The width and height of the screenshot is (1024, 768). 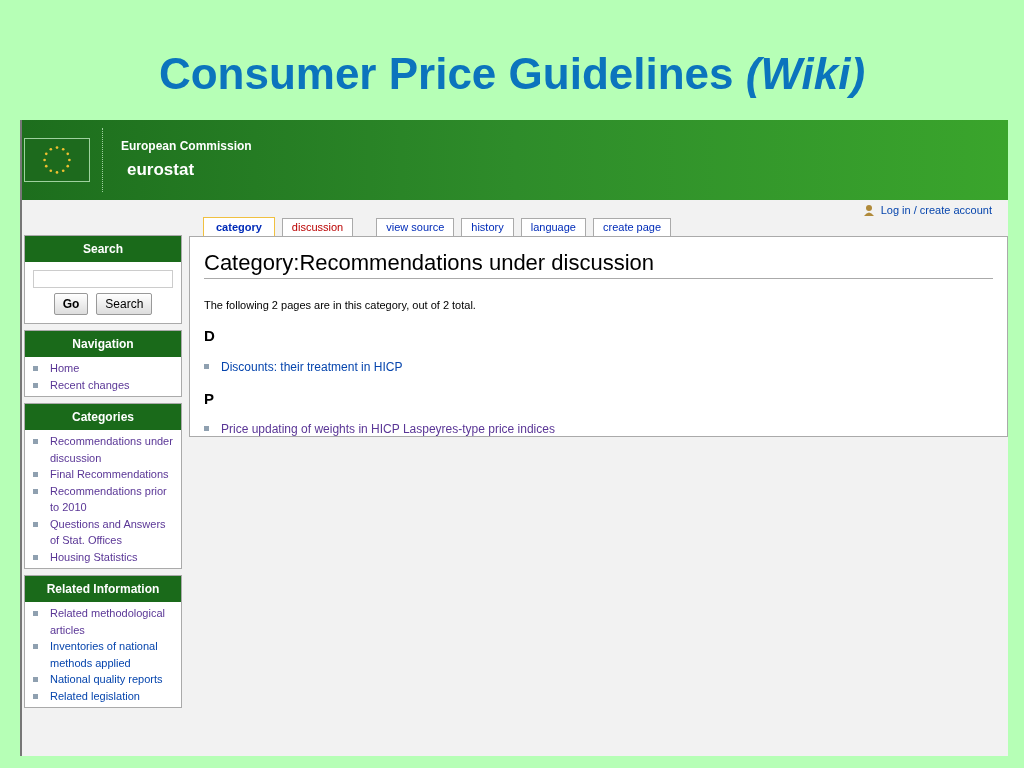 What do you see at coordinates (103, 417) in the screenshot?
I see `panel-header: Categories` at bounding box center [103, 417].